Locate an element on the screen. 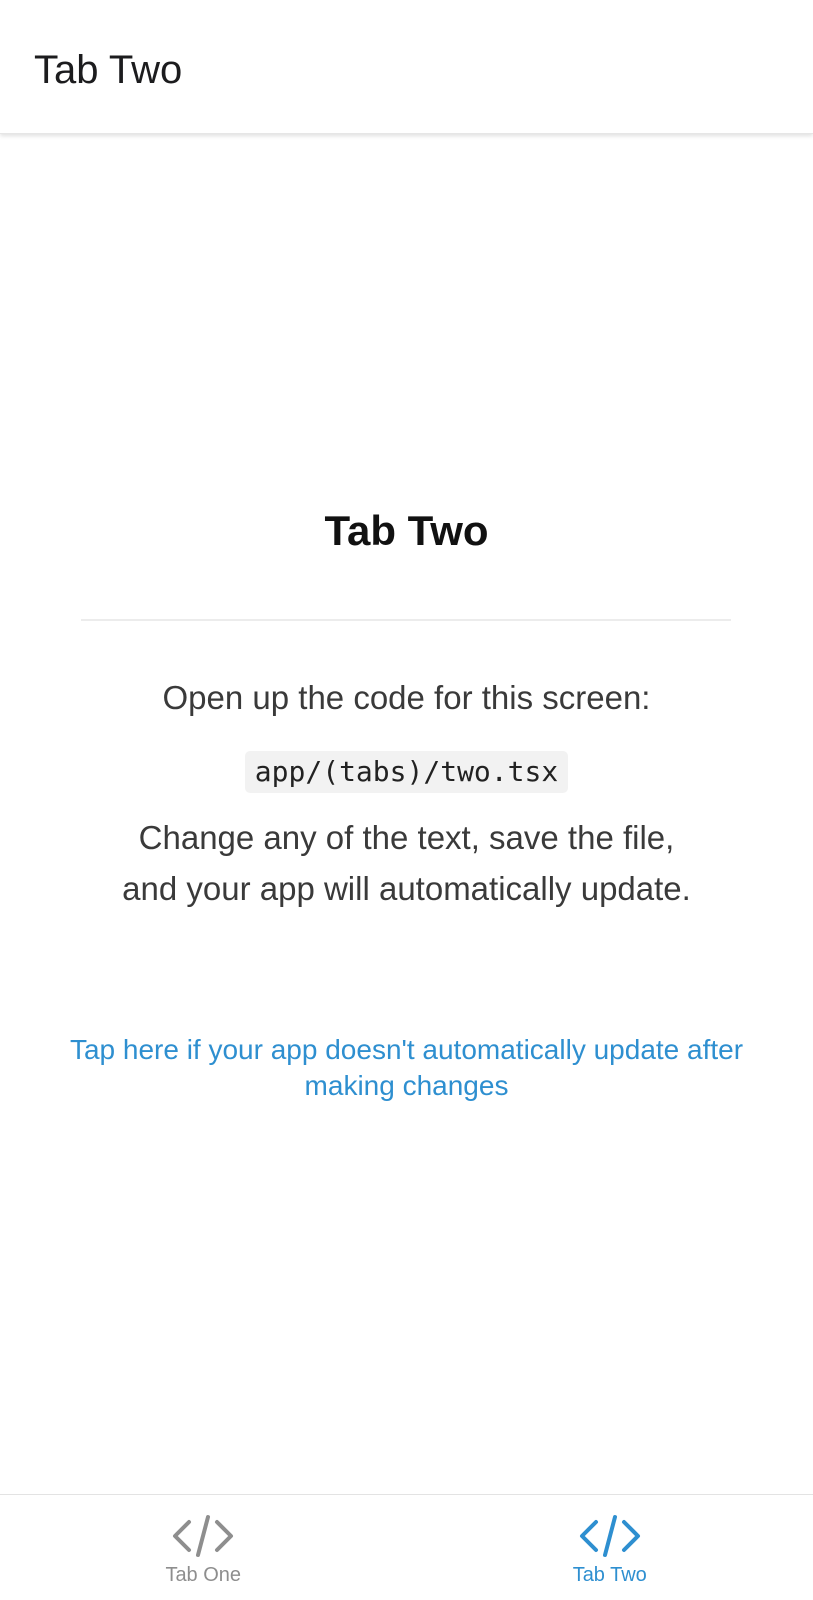 This screenshot has width=813, height=1600. intro-text: Open up the code for this screen: is located at coordinates (406, 697).